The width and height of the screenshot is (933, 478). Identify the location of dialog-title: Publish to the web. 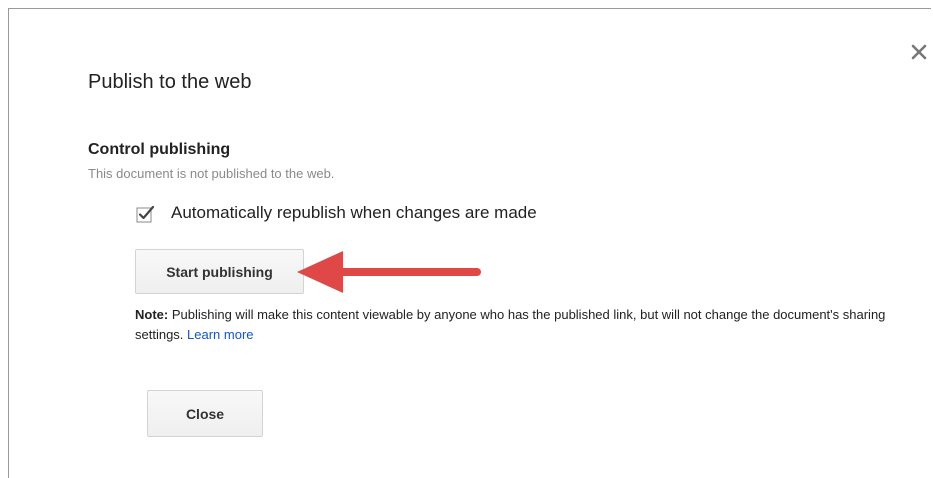
(170, 82).